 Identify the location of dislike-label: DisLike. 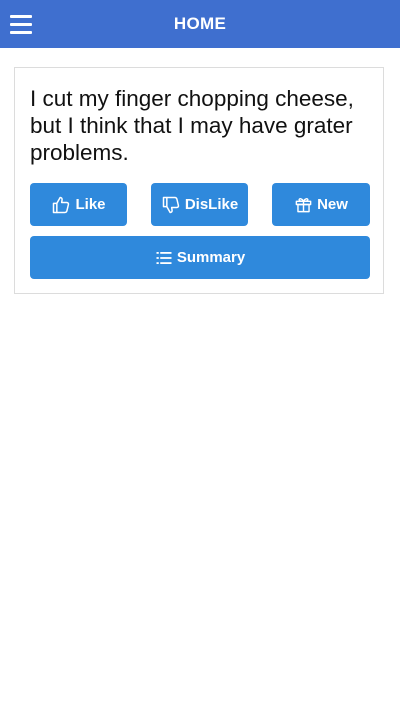
(211, 204).